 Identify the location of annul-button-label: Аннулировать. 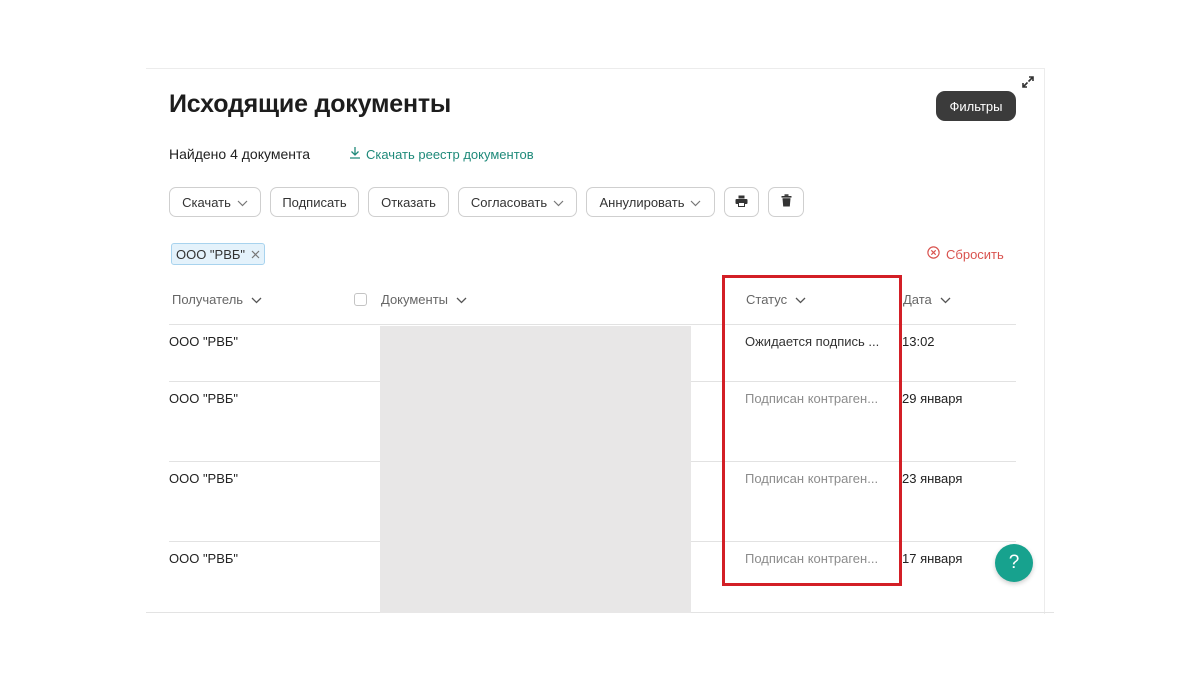
(642, 202).